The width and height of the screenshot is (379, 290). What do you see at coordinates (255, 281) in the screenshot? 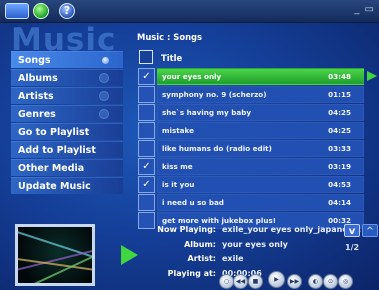
I see `stop-button: ■` at bounding box center [255, 281].